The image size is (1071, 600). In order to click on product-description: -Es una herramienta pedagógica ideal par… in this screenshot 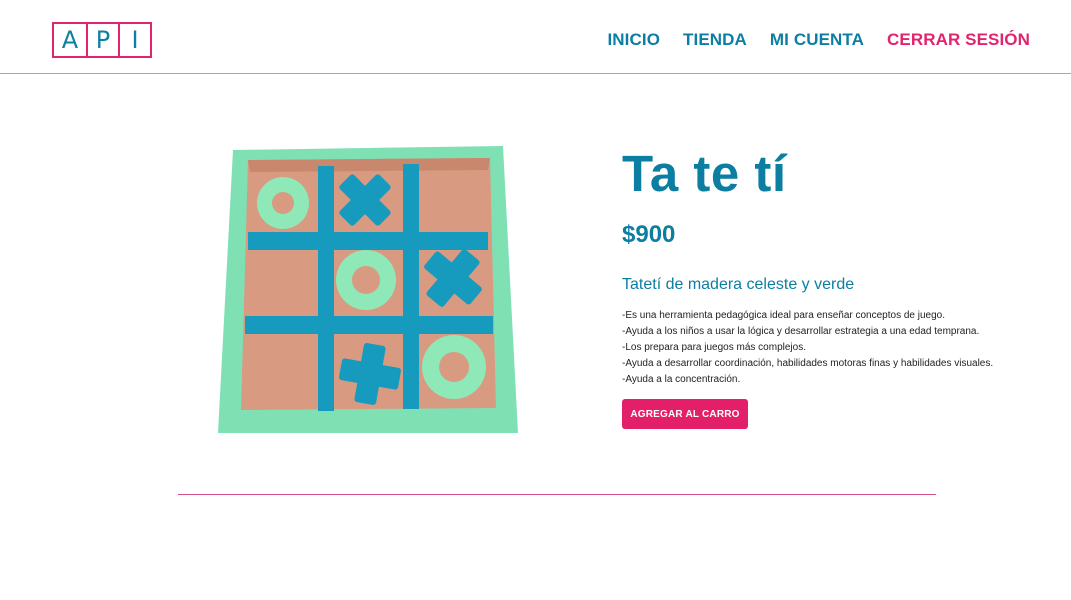, I will do `click(832, 348)`.